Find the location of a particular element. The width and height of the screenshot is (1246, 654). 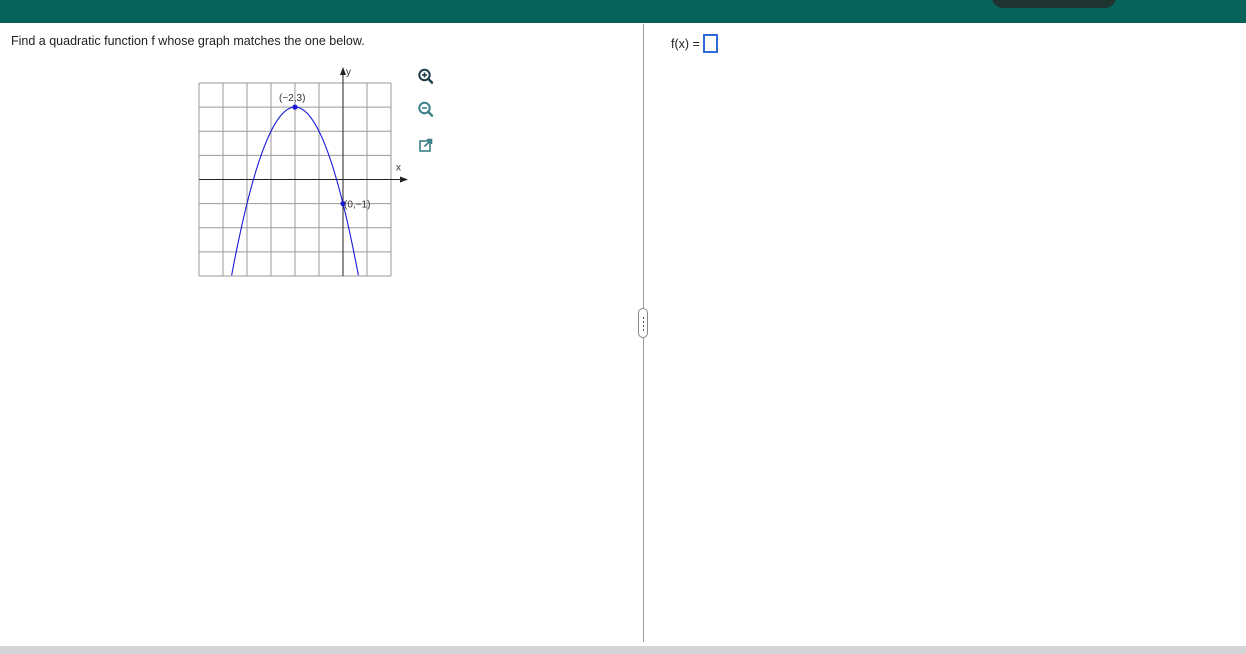

answer-input is located at coordinates (710, 43).